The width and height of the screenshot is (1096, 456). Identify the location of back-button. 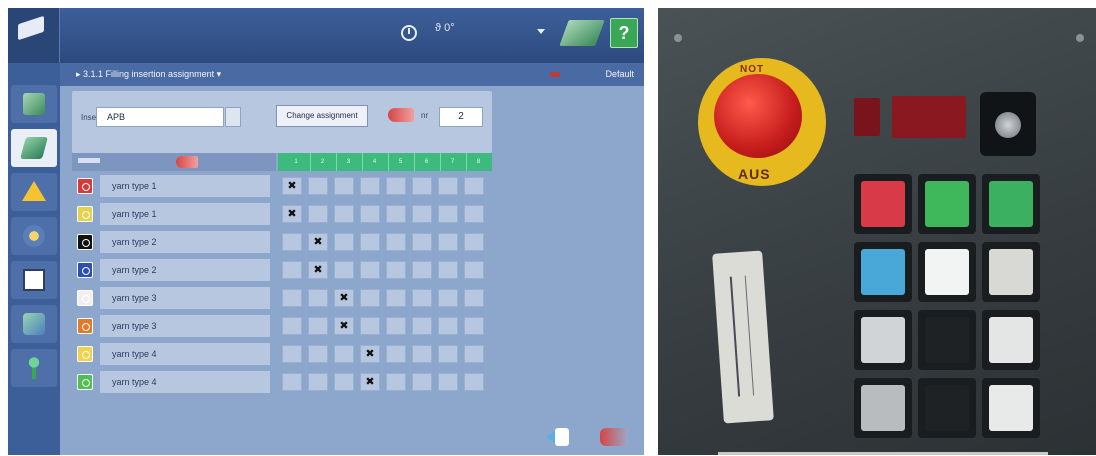
(559, 437).